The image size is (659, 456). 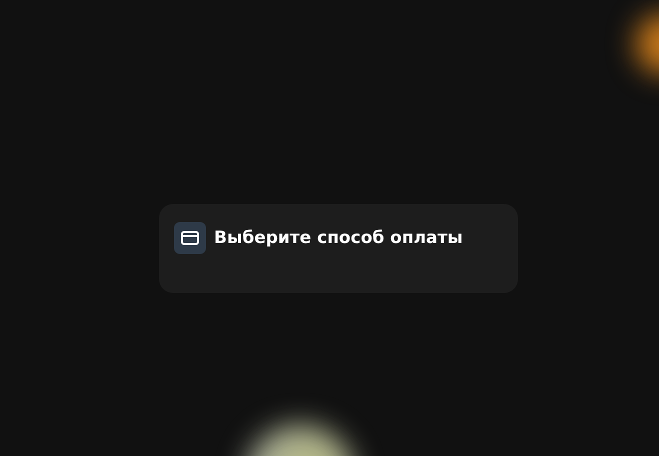 I want to click on credit-card-icon, so click(x=190, y=238).